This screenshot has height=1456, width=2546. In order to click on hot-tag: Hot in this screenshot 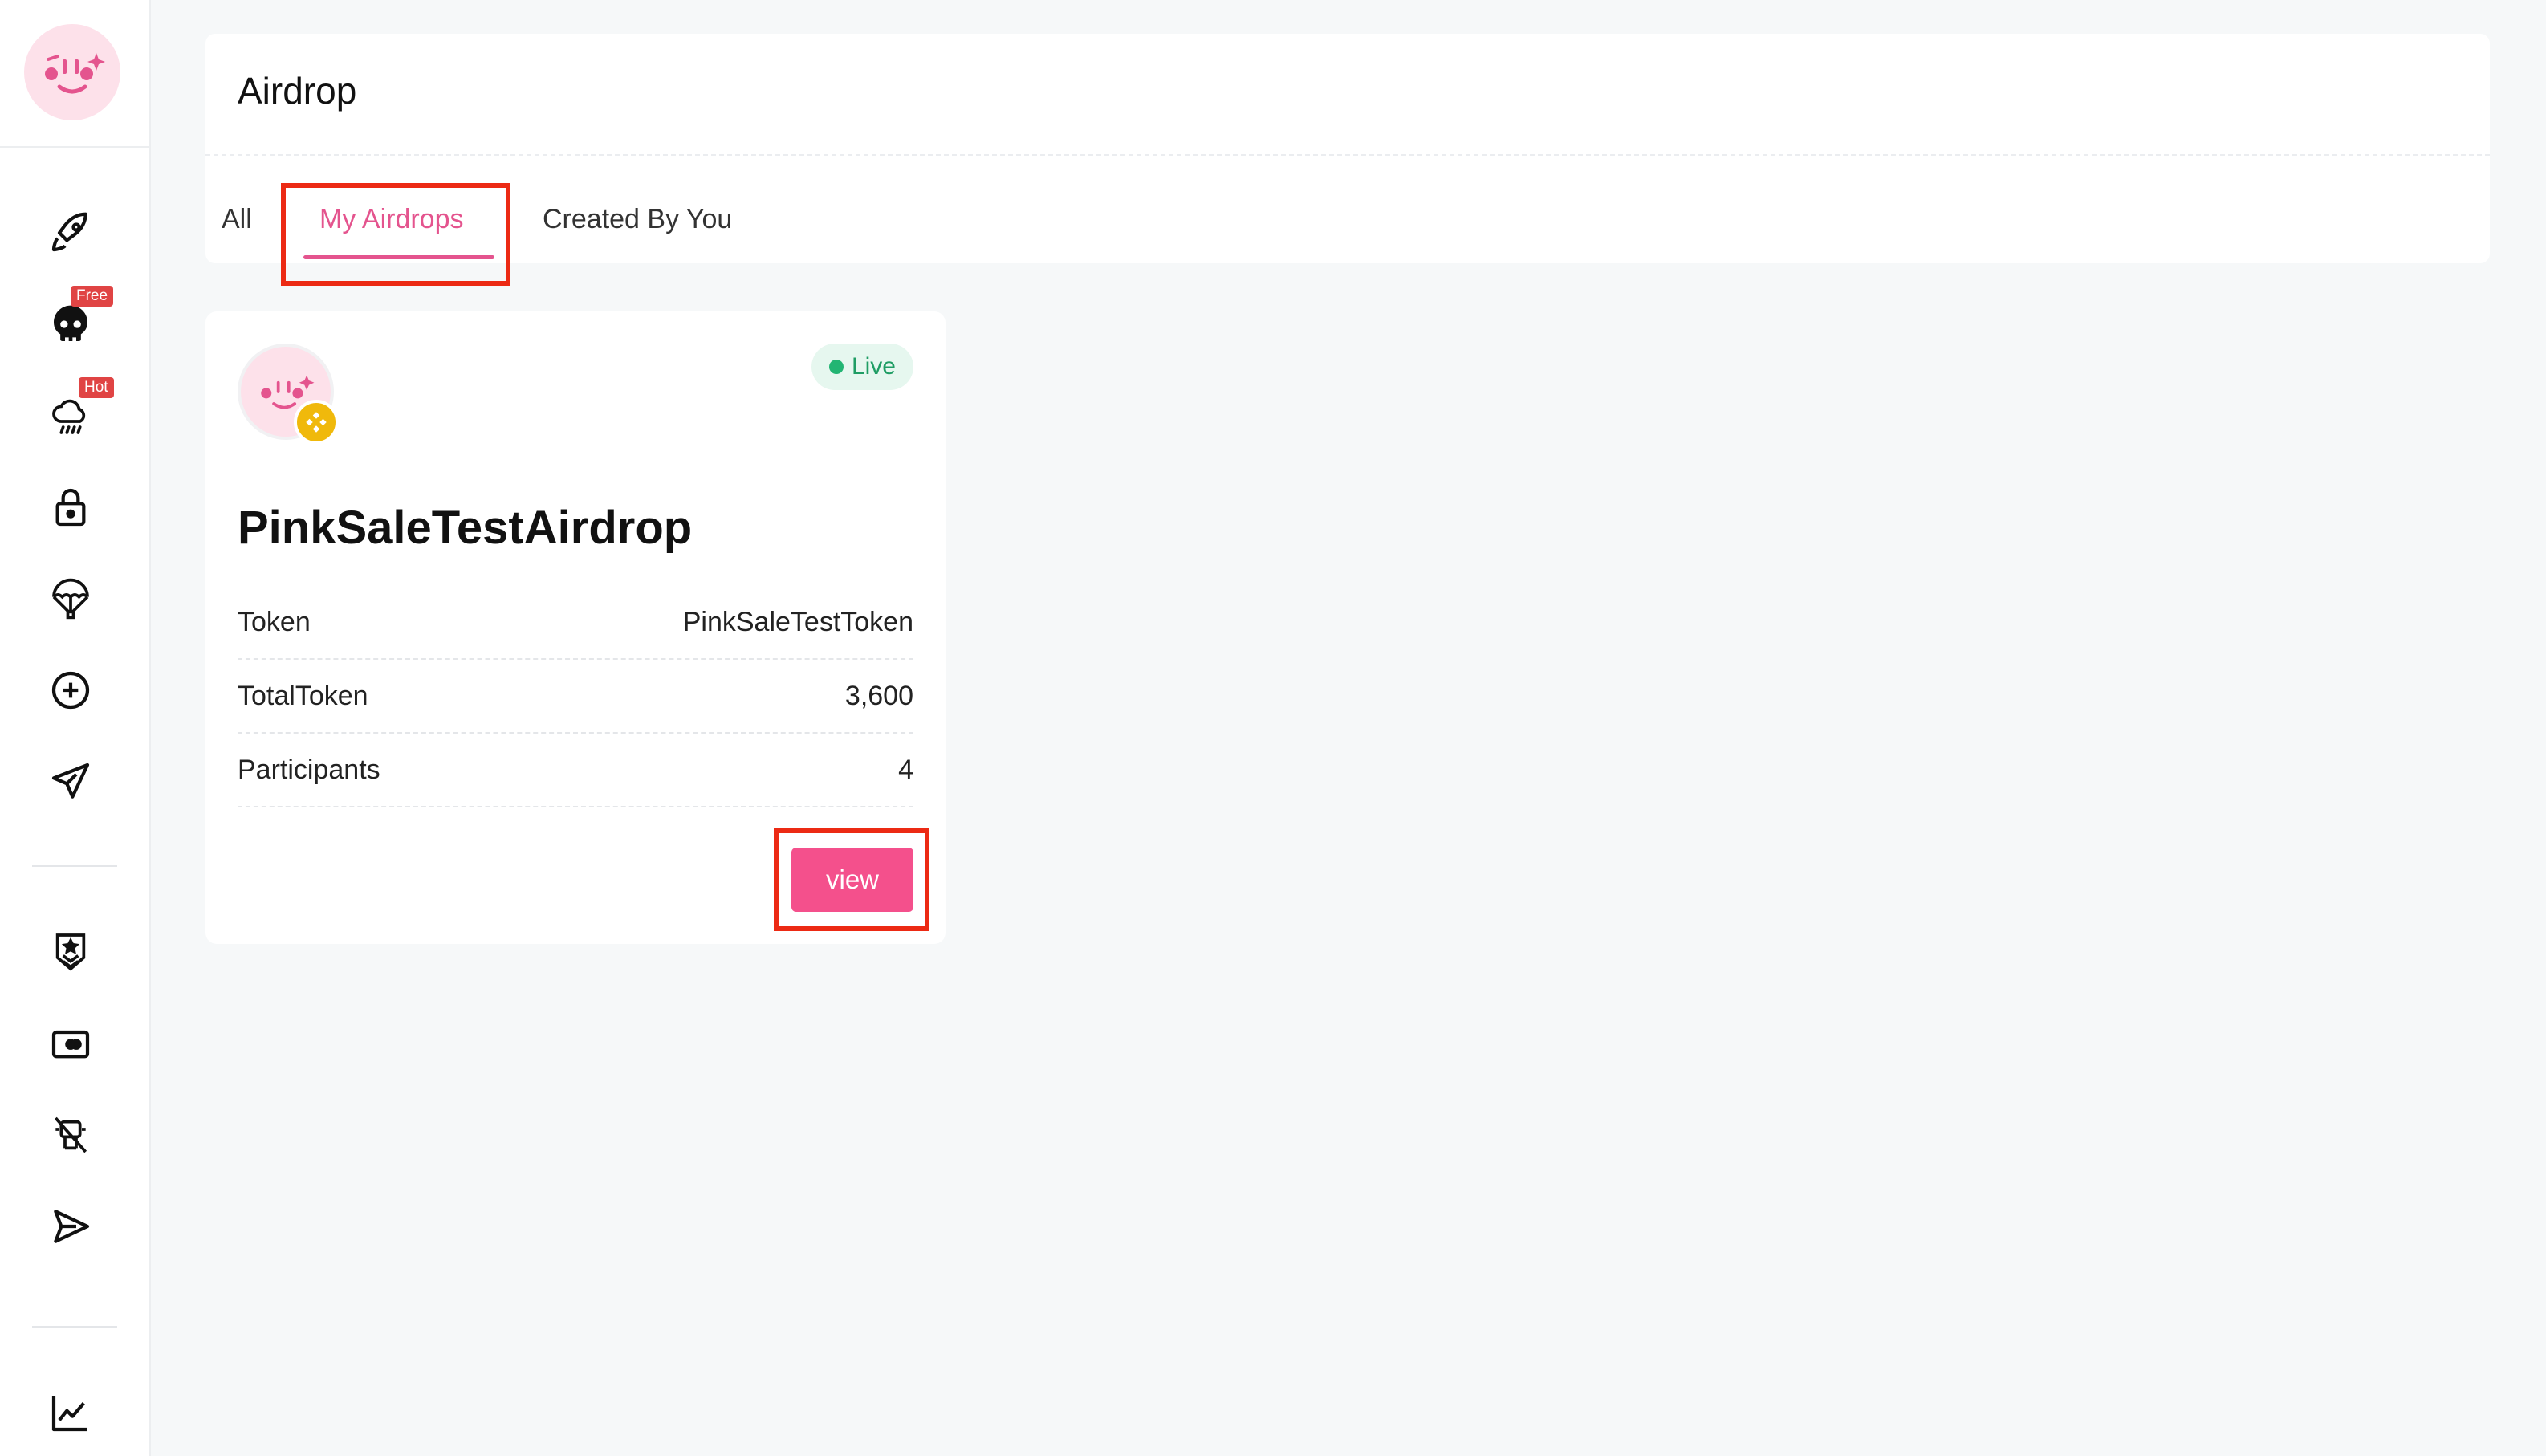, I will do `click(96, 387)`.